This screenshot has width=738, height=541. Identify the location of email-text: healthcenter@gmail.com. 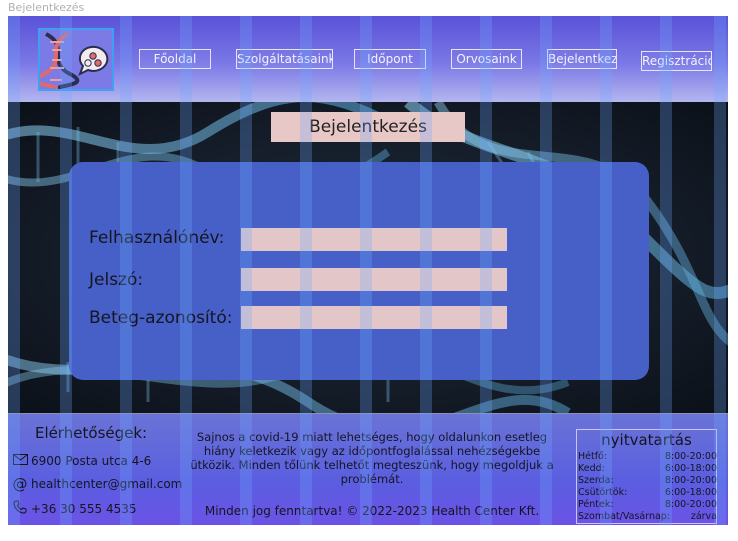
(106, 484).